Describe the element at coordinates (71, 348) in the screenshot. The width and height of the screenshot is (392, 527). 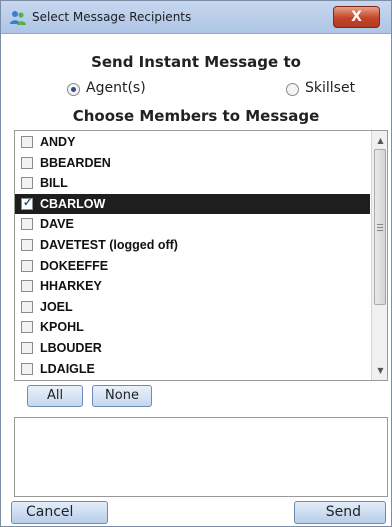
I see `member-label: LBOUDER` at that location.